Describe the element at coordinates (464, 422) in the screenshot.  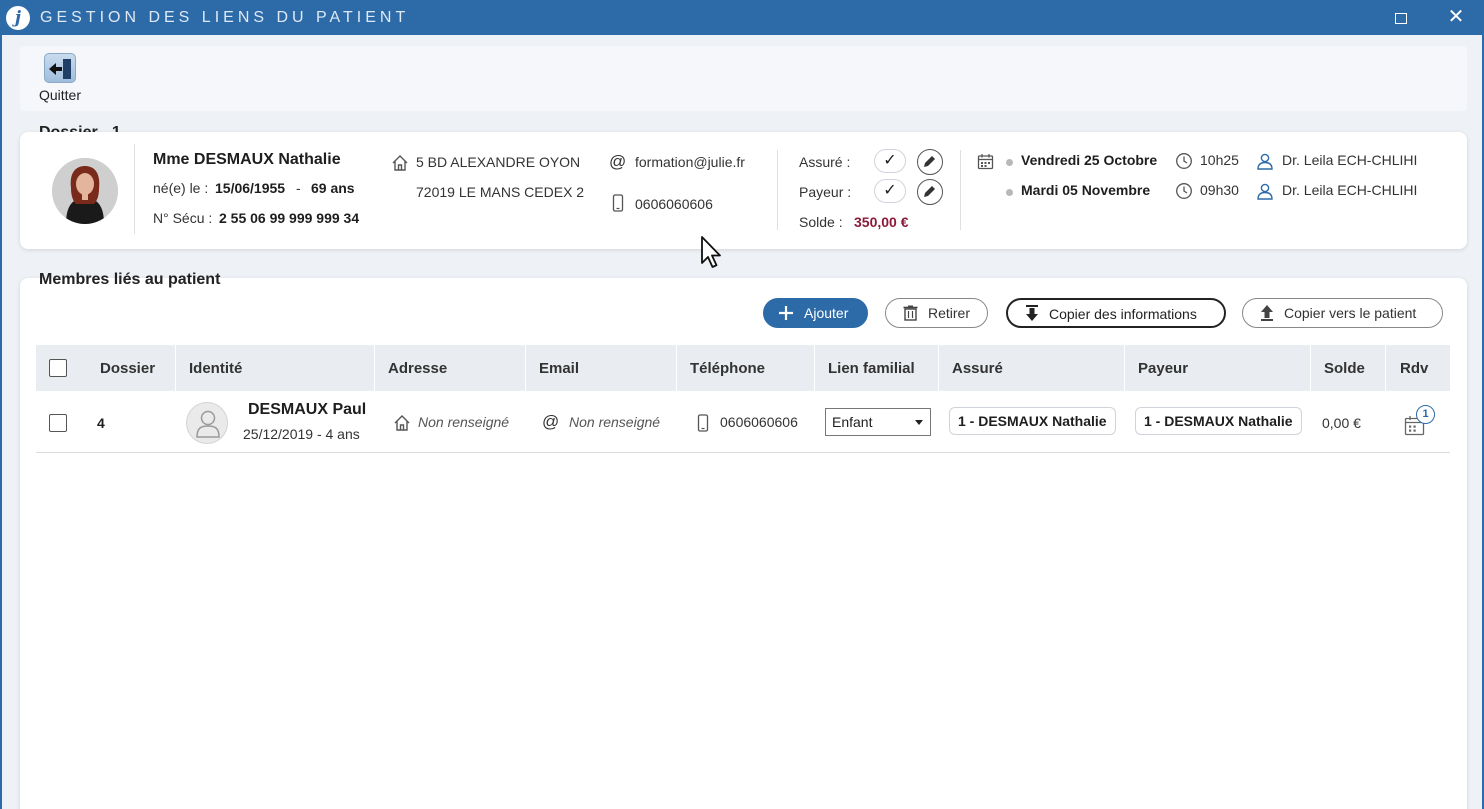
I see `member-address: Non renseigné` at that location.